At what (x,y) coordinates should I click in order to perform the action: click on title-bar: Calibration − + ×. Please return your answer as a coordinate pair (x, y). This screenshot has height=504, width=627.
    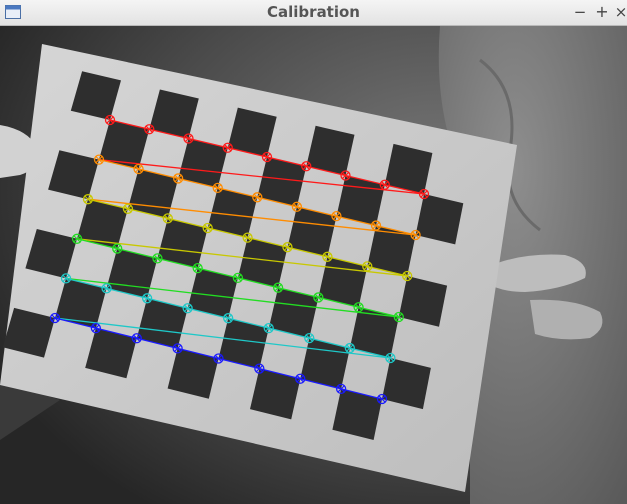
    Looking at the image, I should click on (313, 13).